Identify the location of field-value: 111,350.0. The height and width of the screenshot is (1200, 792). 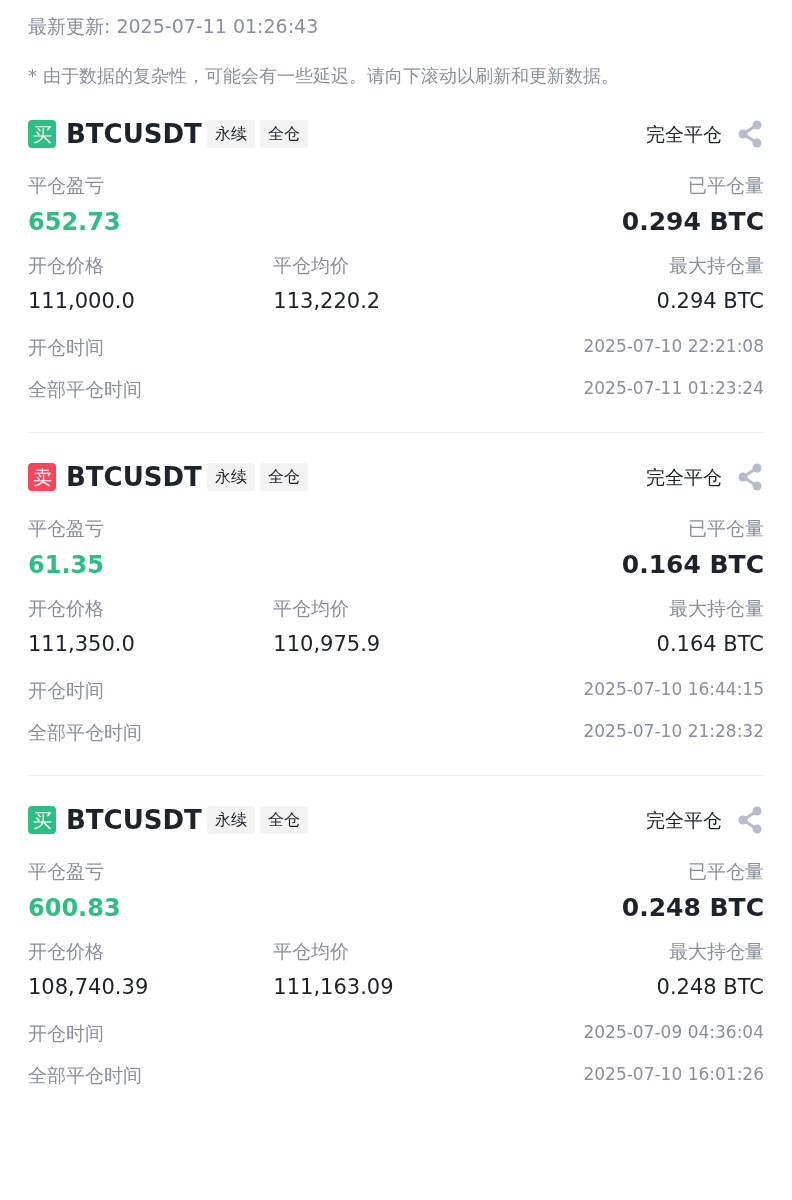
(82, 644).